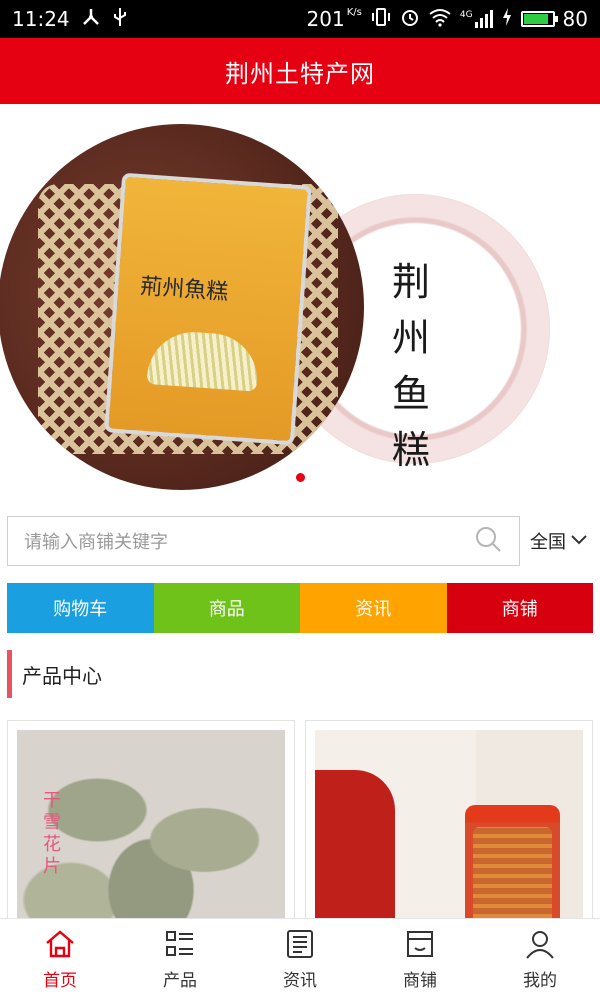 Image resolution: width=600 pixels, height=1000 pixels. I want to click on calligraphy-char: 鱼, so click(410, 394).